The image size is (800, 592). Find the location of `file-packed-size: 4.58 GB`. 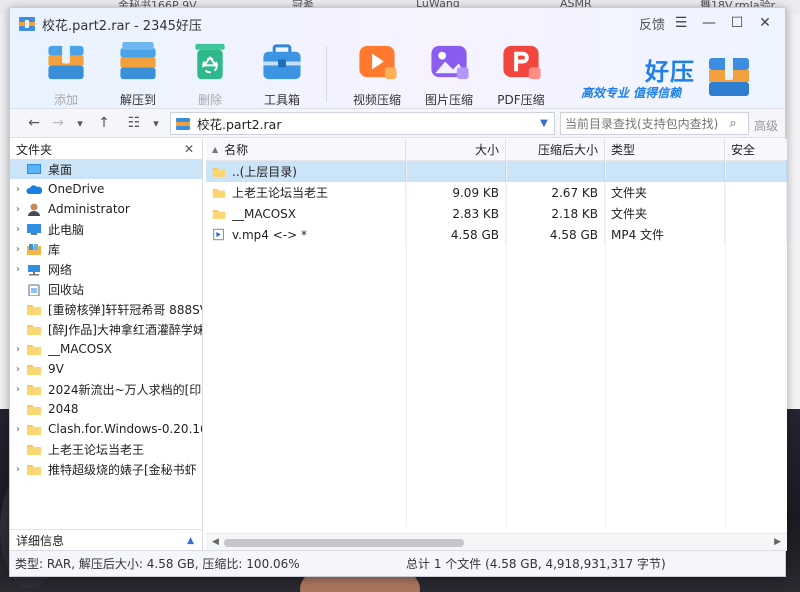

file-packed-size: 4.58 GB is located at coordinates (555, 234).